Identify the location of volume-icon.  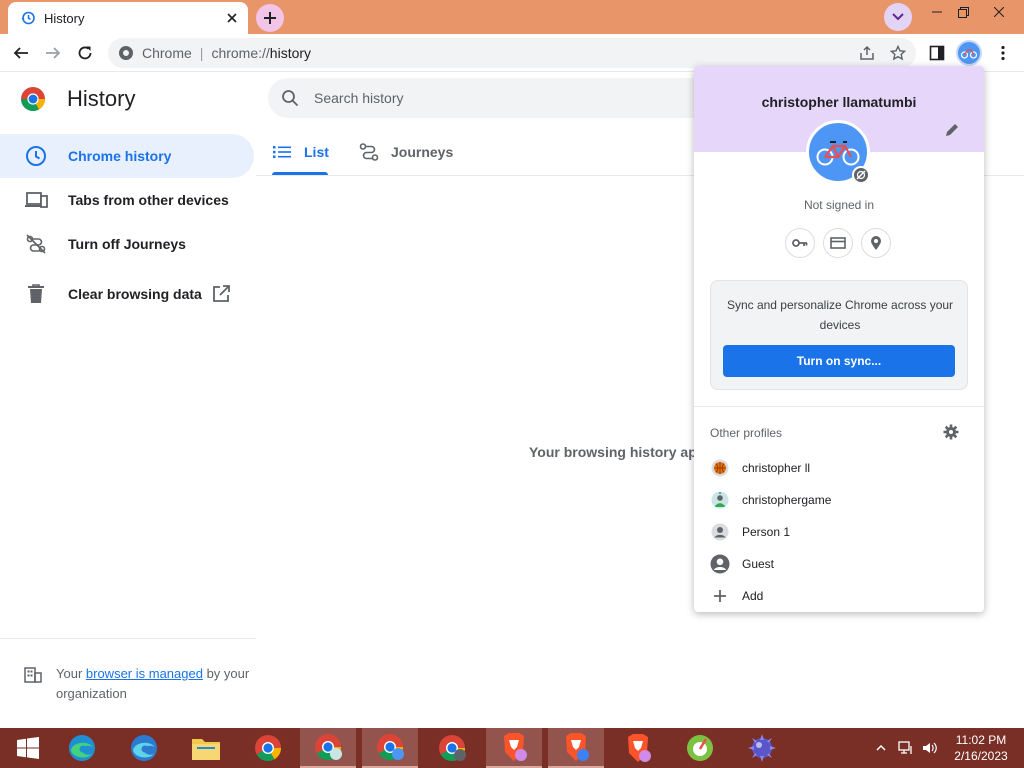
(930, 748).